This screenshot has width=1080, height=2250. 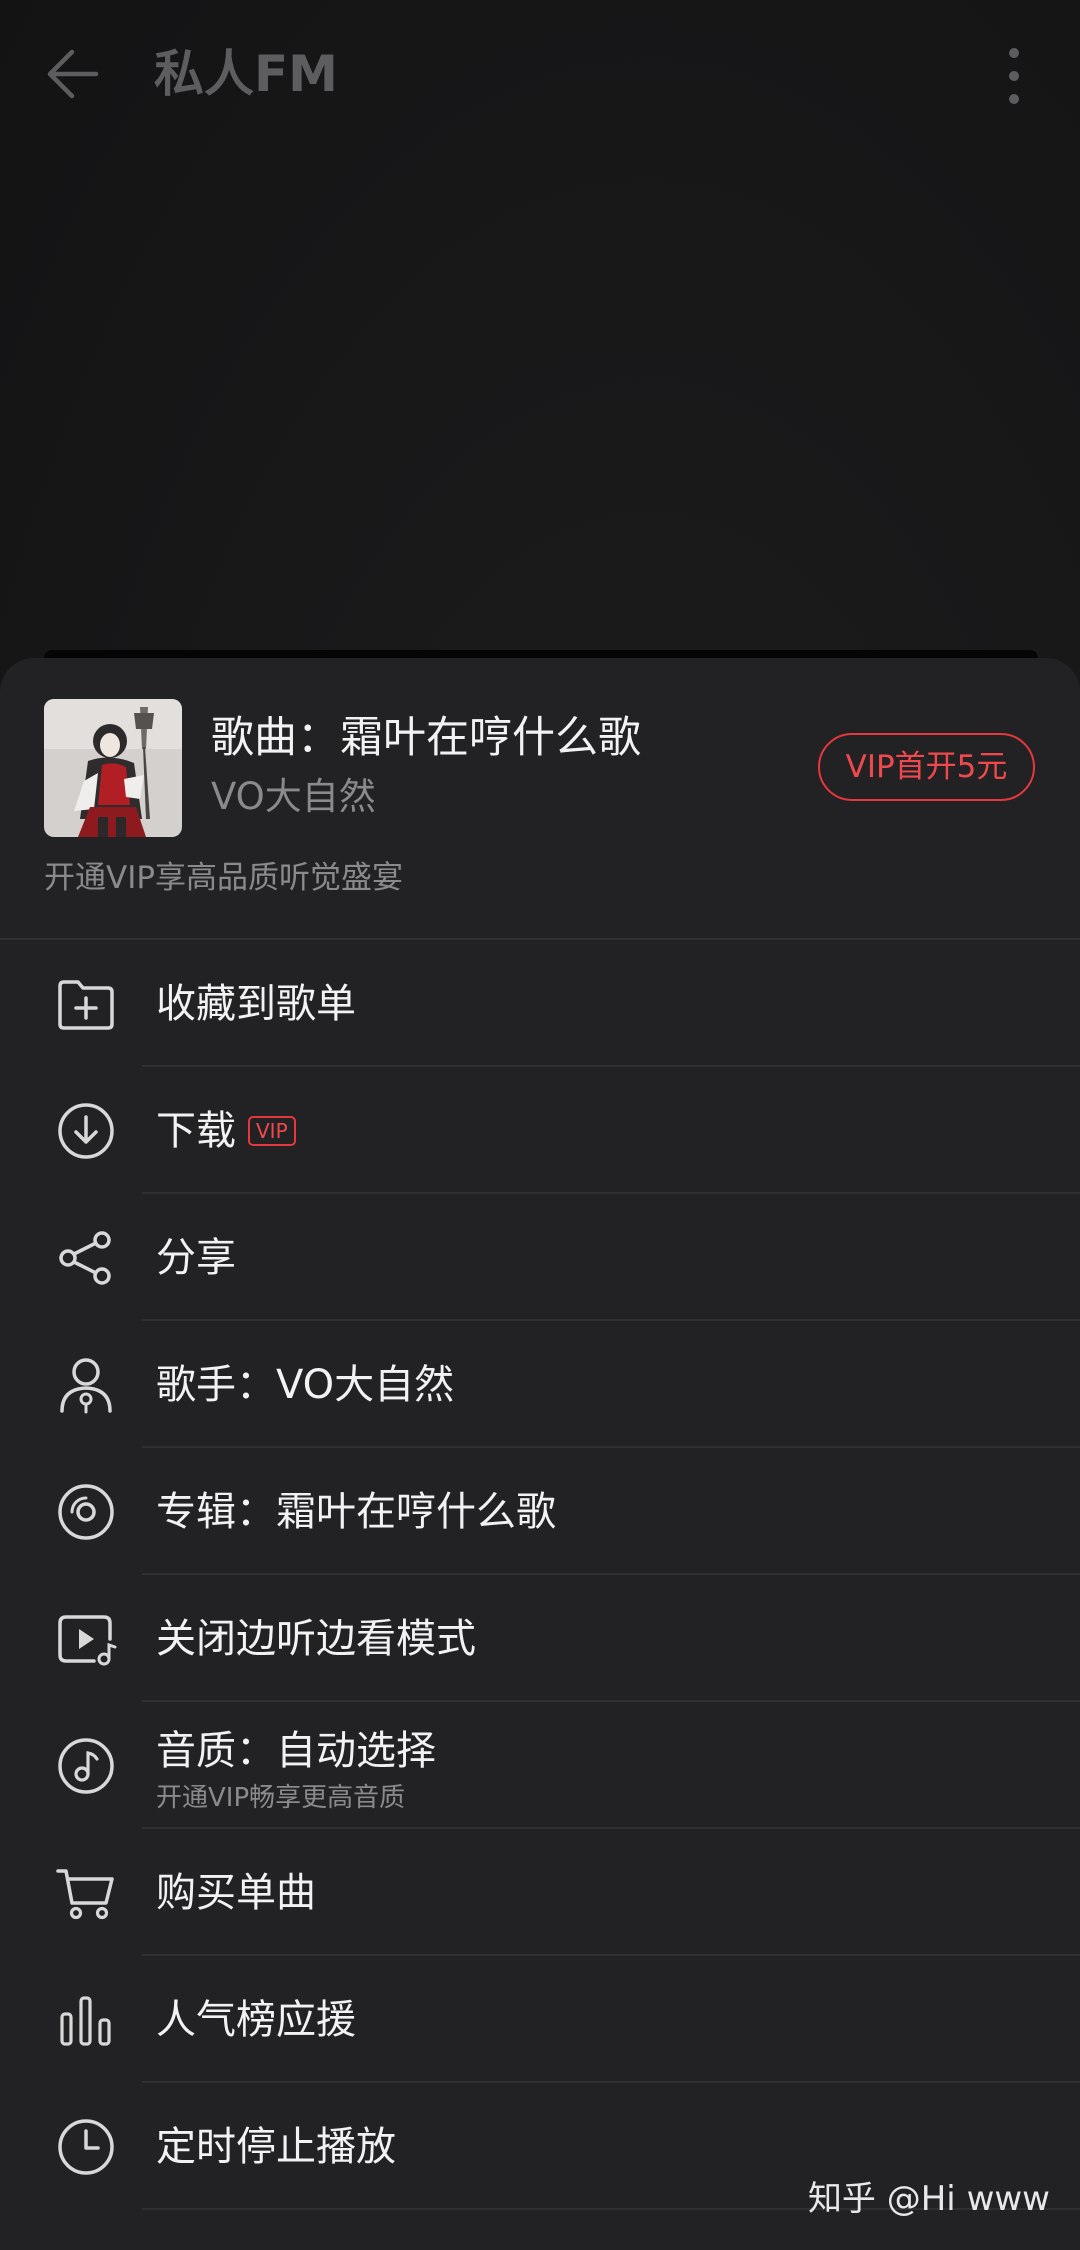 What do you see at coordinates (540, 1257) in the screenshot?
I see `menu-item-share: 分享` at bounding box center [540, 1257].